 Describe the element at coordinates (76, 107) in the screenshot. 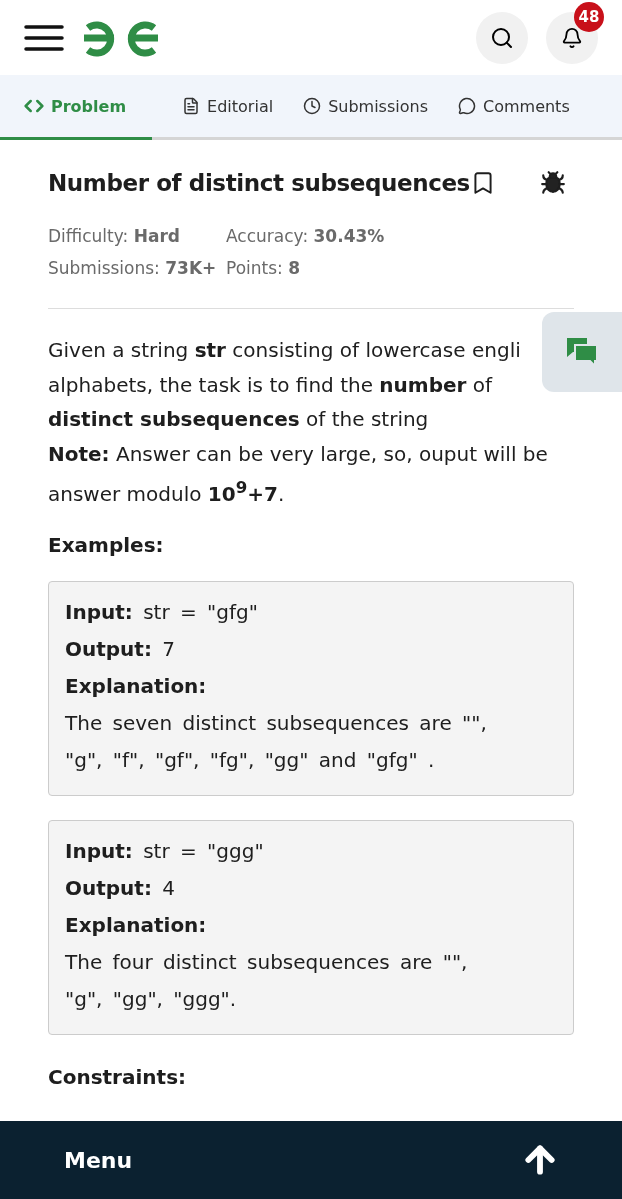

I see `tab: Problem` at that location.